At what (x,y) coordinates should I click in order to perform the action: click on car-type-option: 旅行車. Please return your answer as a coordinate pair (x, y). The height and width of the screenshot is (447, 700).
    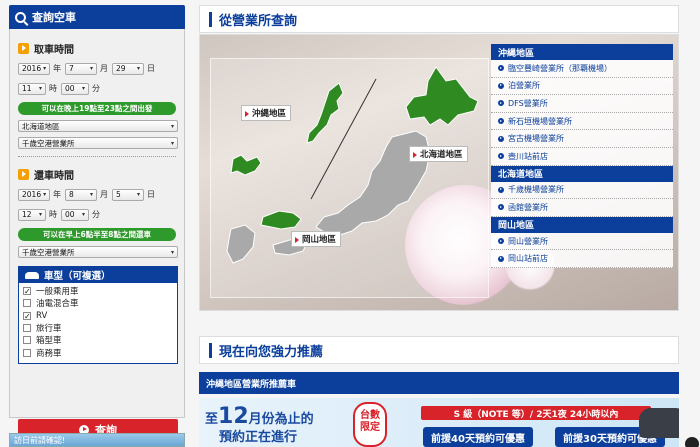
    Looking at the image, I should click on (98, 328).